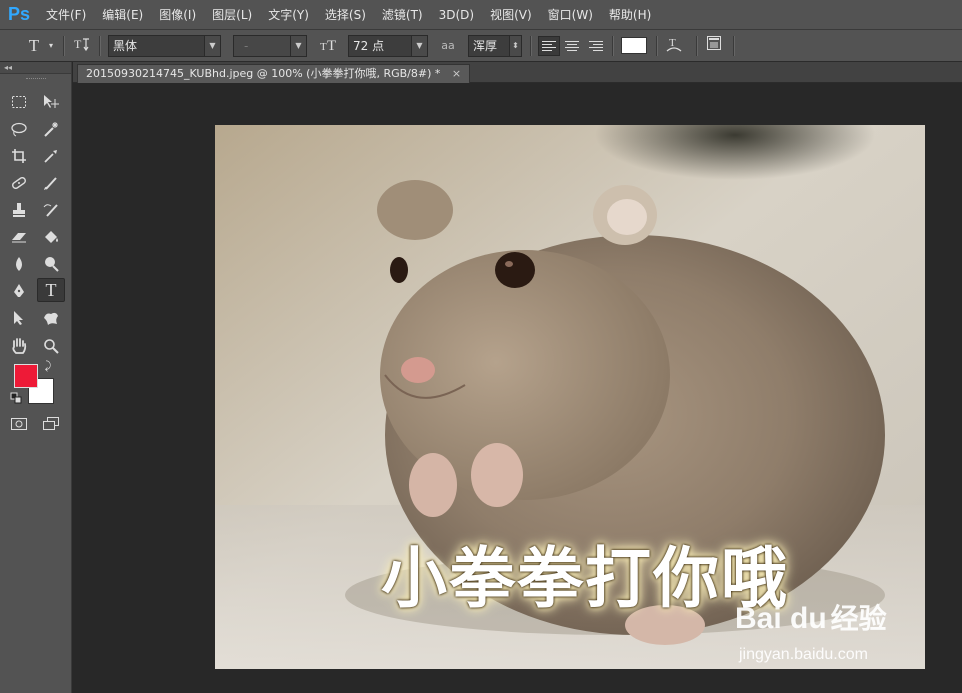 The height and width of the screenshot is (693, 962). Describe the element at coordinates (51, 290) in the screenshot. I see `type-icon: T` at that location.